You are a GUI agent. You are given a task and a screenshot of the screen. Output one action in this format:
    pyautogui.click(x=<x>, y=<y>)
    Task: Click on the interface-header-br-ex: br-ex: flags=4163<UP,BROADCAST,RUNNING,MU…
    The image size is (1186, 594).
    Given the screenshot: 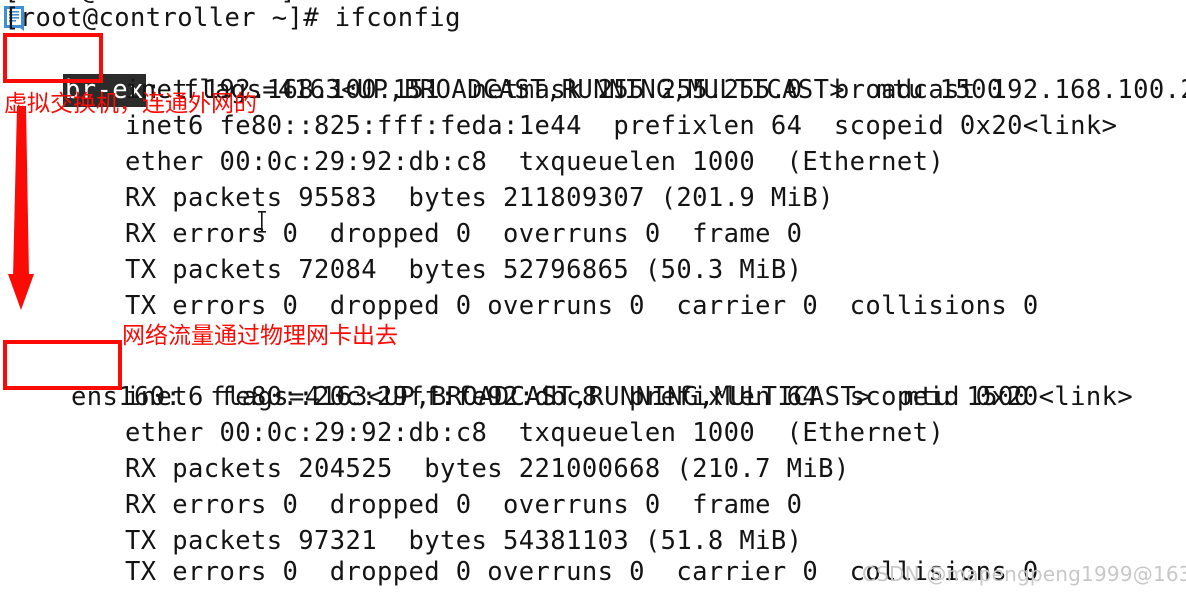 What is the action you would take?
    pyautogui.click(x=593, y=71)
    